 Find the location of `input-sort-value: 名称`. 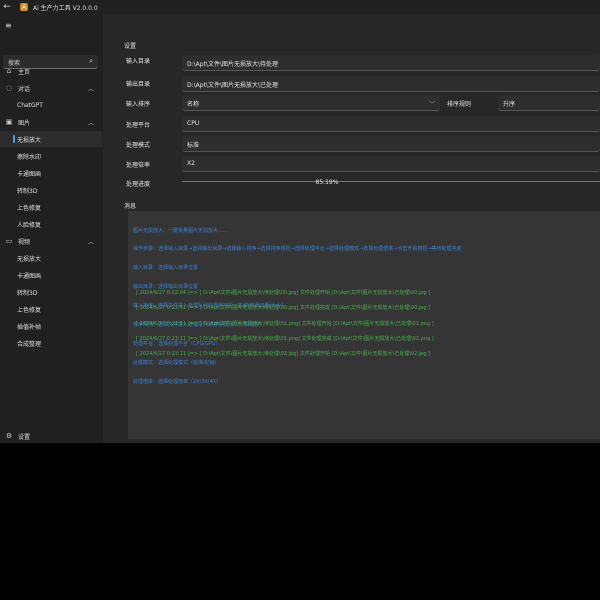

input-sort-value: 名称 is located at coordinates (193, 104).